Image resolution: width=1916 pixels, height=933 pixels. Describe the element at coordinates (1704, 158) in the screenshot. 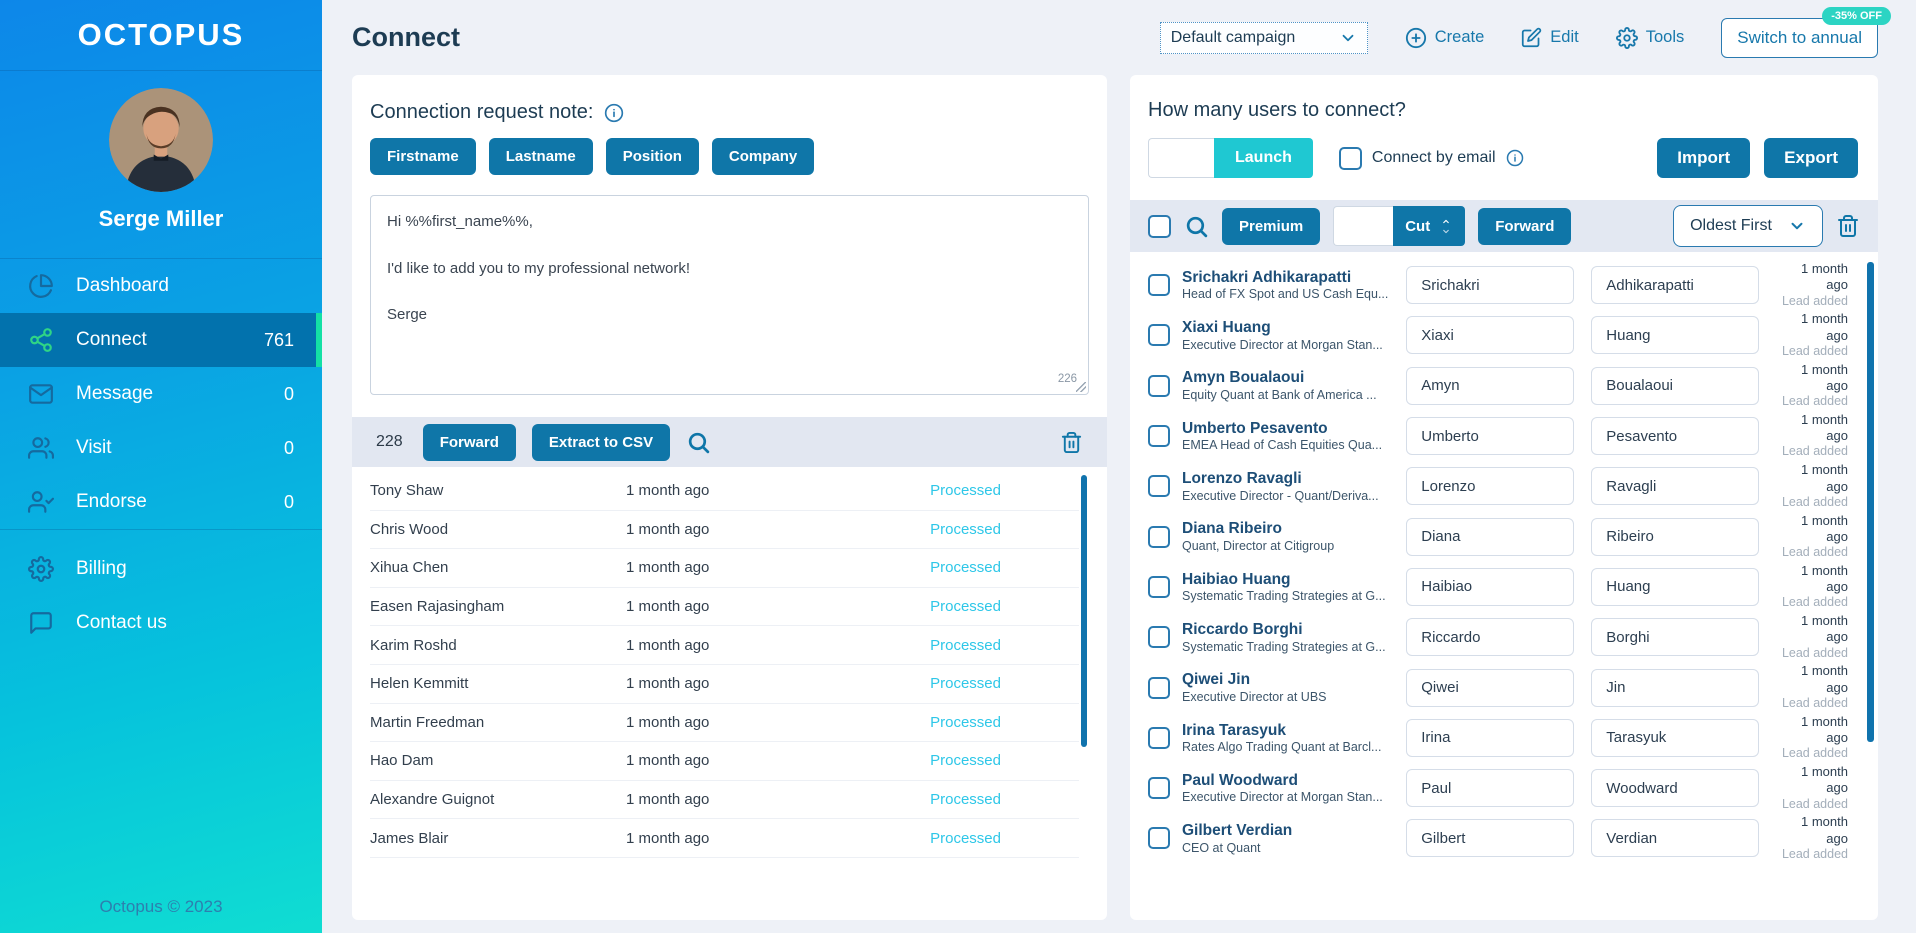

I see `import-button: Import` at that location.